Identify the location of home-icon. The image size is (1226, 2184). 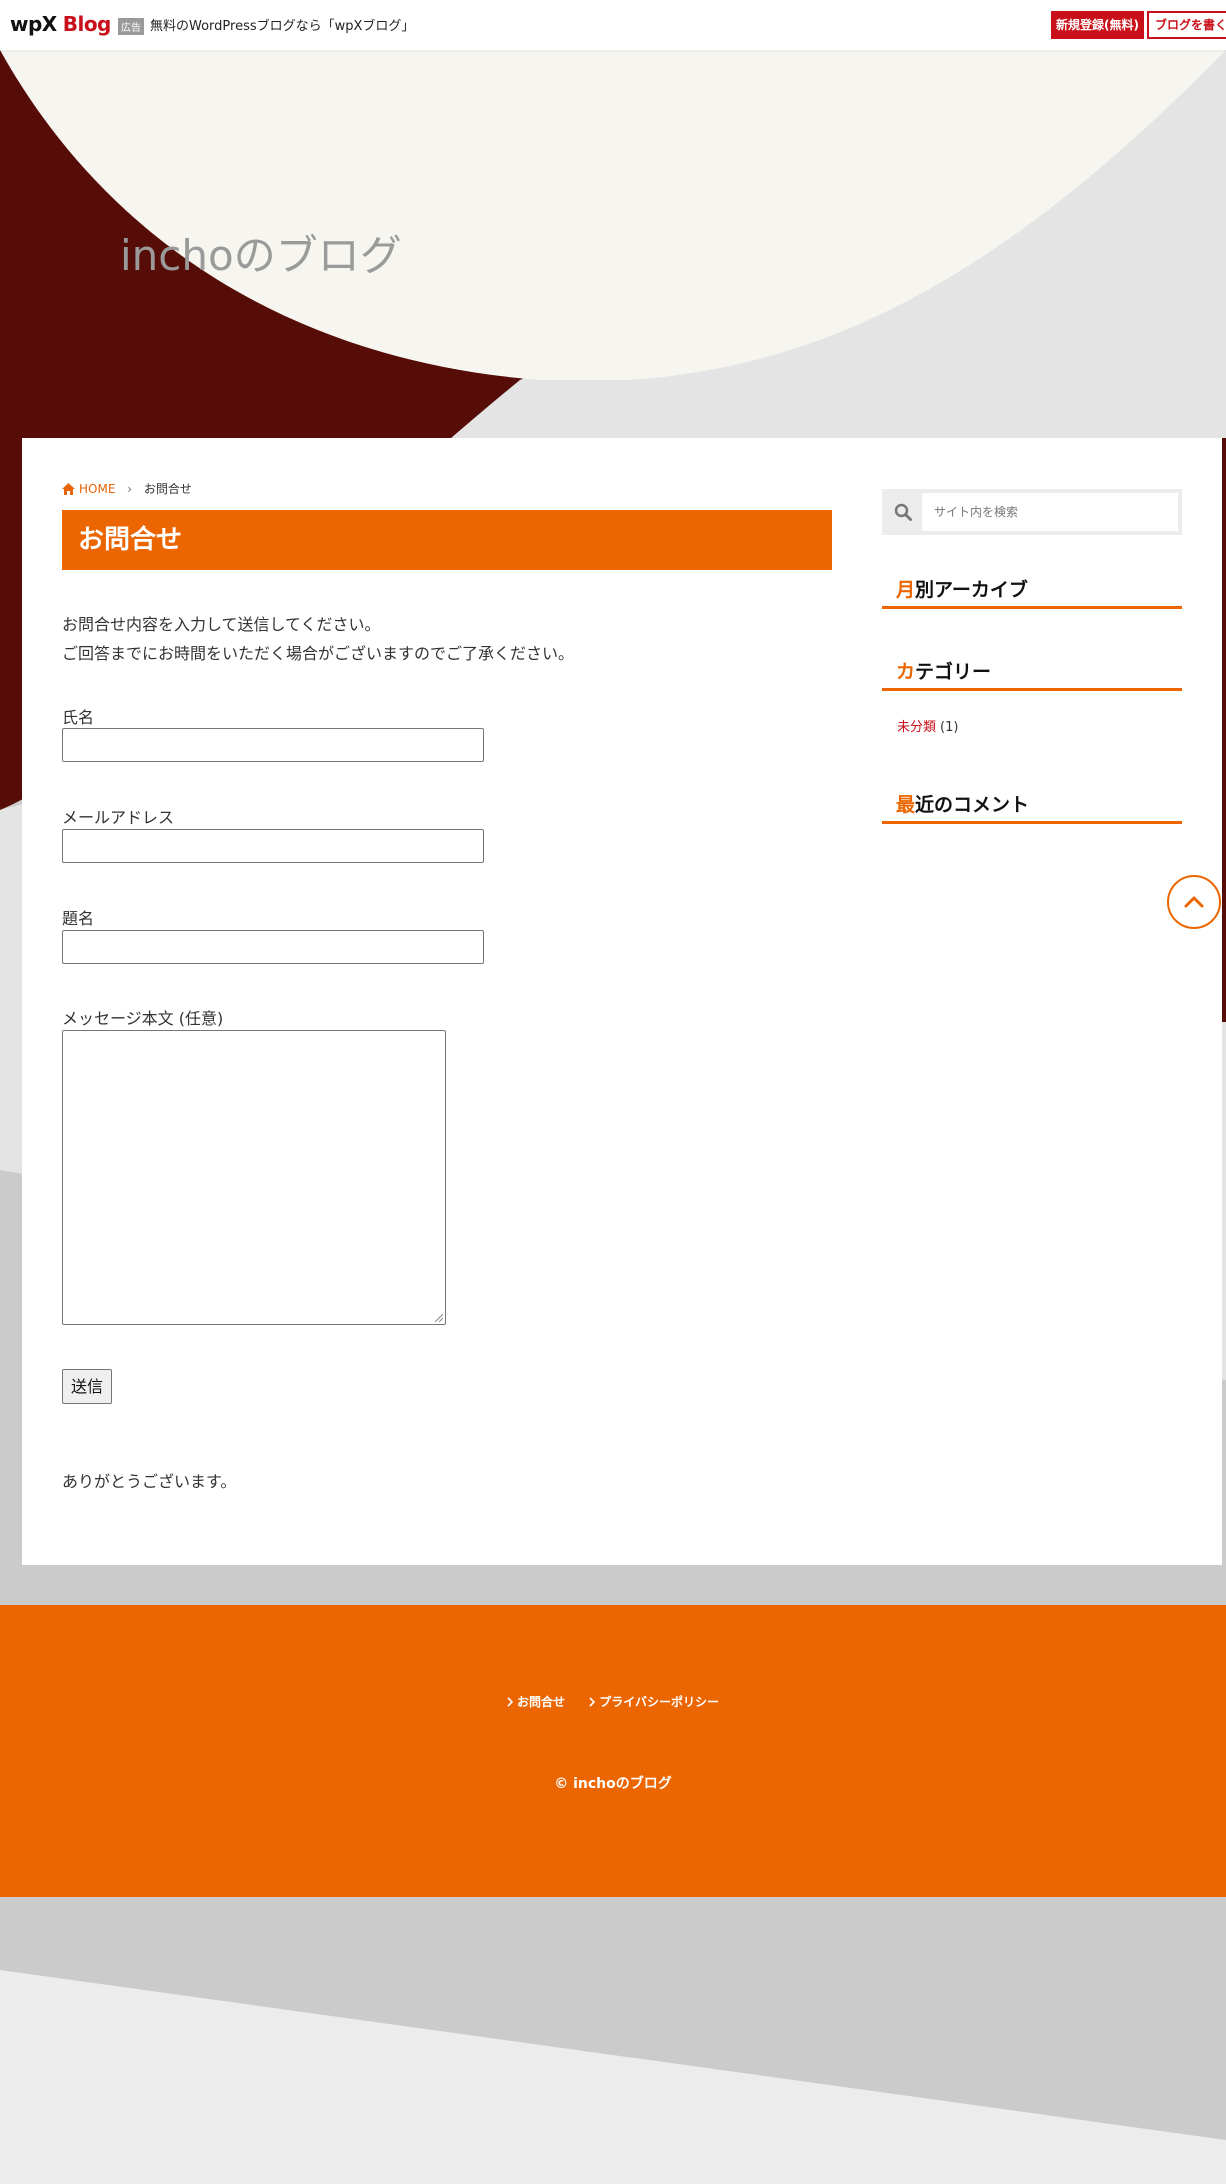
(68, 489).